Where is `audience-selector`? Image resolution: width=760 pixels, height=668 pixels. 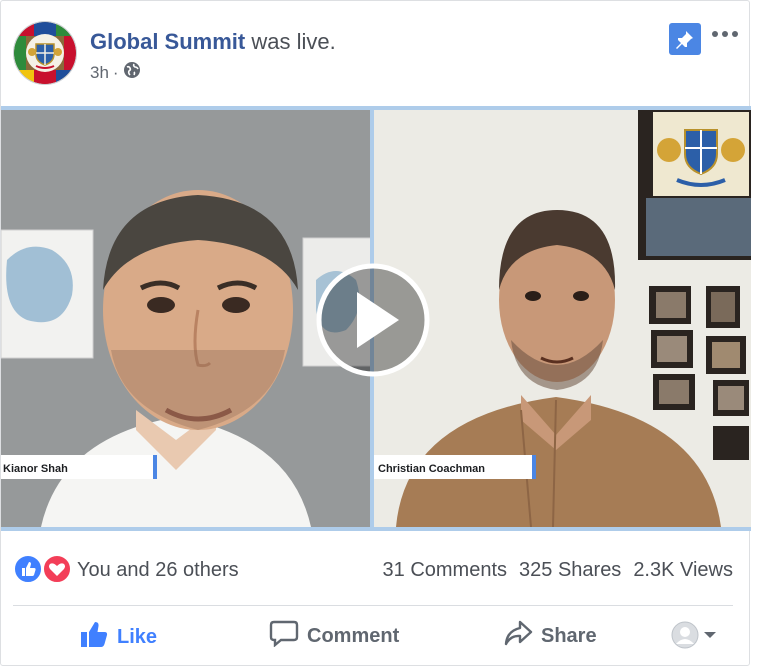 audience-selector is located at coordinates (694, 635).